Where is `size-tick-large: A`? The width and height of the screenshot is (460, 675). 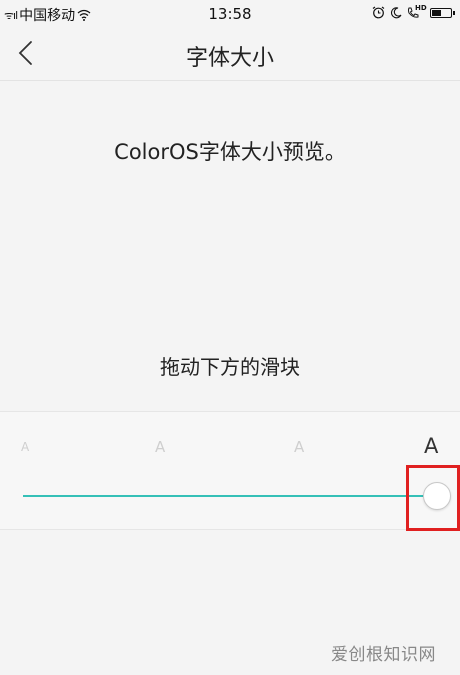 size-tick-large: A is located at coordinates (299, 447).